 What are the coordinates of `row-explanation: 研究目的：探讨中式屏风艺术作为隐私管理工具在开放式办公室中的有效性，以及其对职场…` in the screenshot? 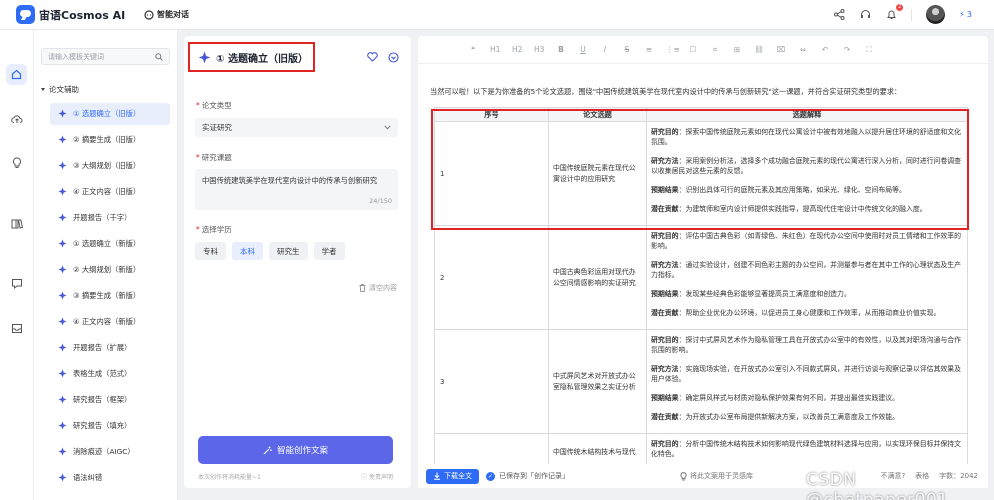 It's located at (807, 381).